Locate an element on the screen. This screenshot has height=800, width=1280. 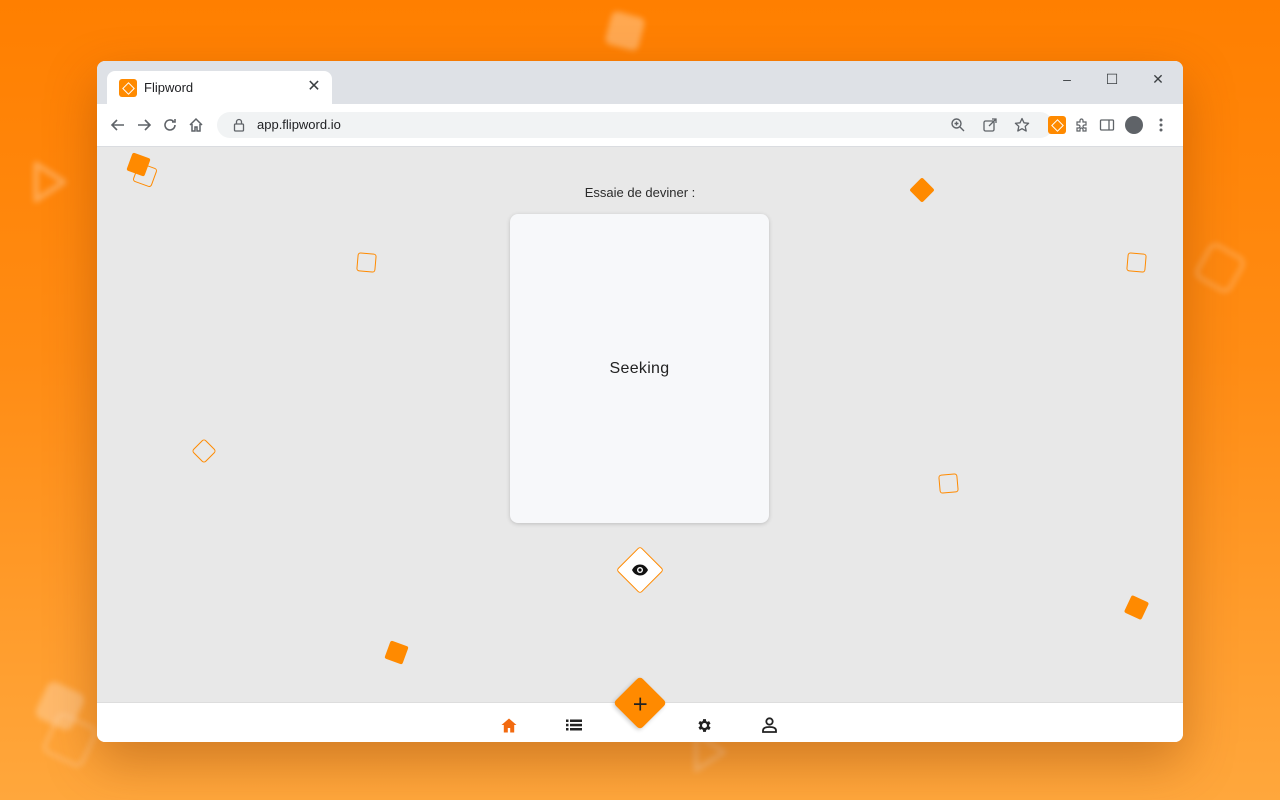
browser-toolbar: app.flipword.io is located at coordinates (640, 125).